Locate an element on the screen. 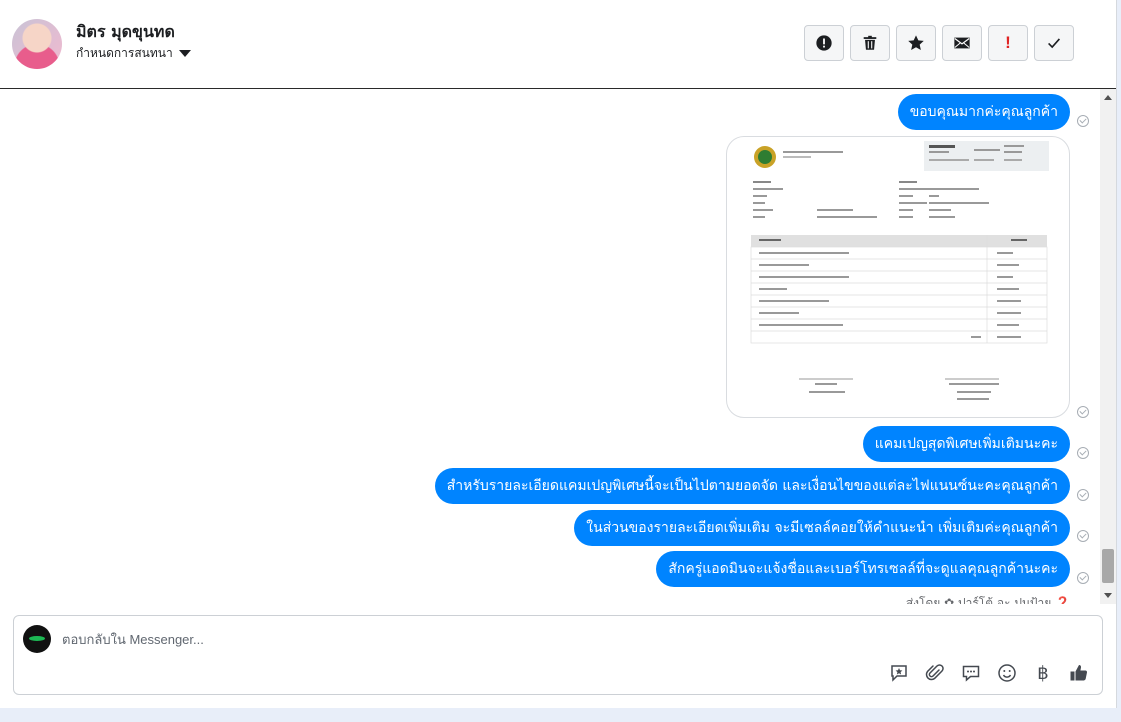 This screenshot has width=1121, height=722. quick-reply-button is located at coordinates (971, 673).